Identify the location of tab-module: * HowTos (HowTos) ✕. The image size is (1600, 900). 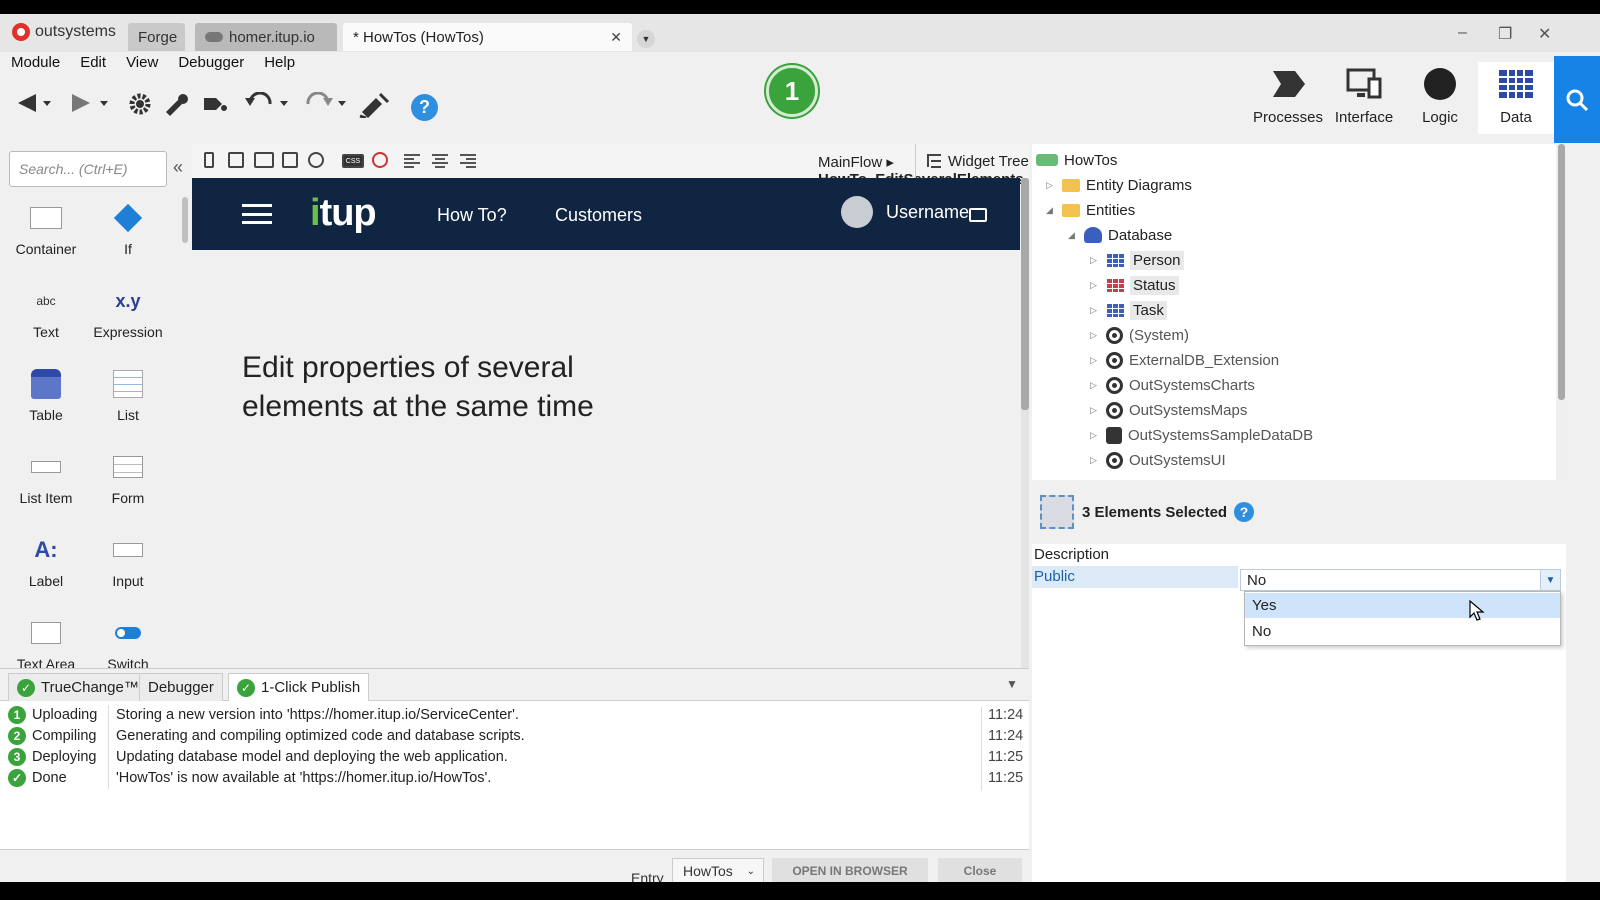
(487, 37).